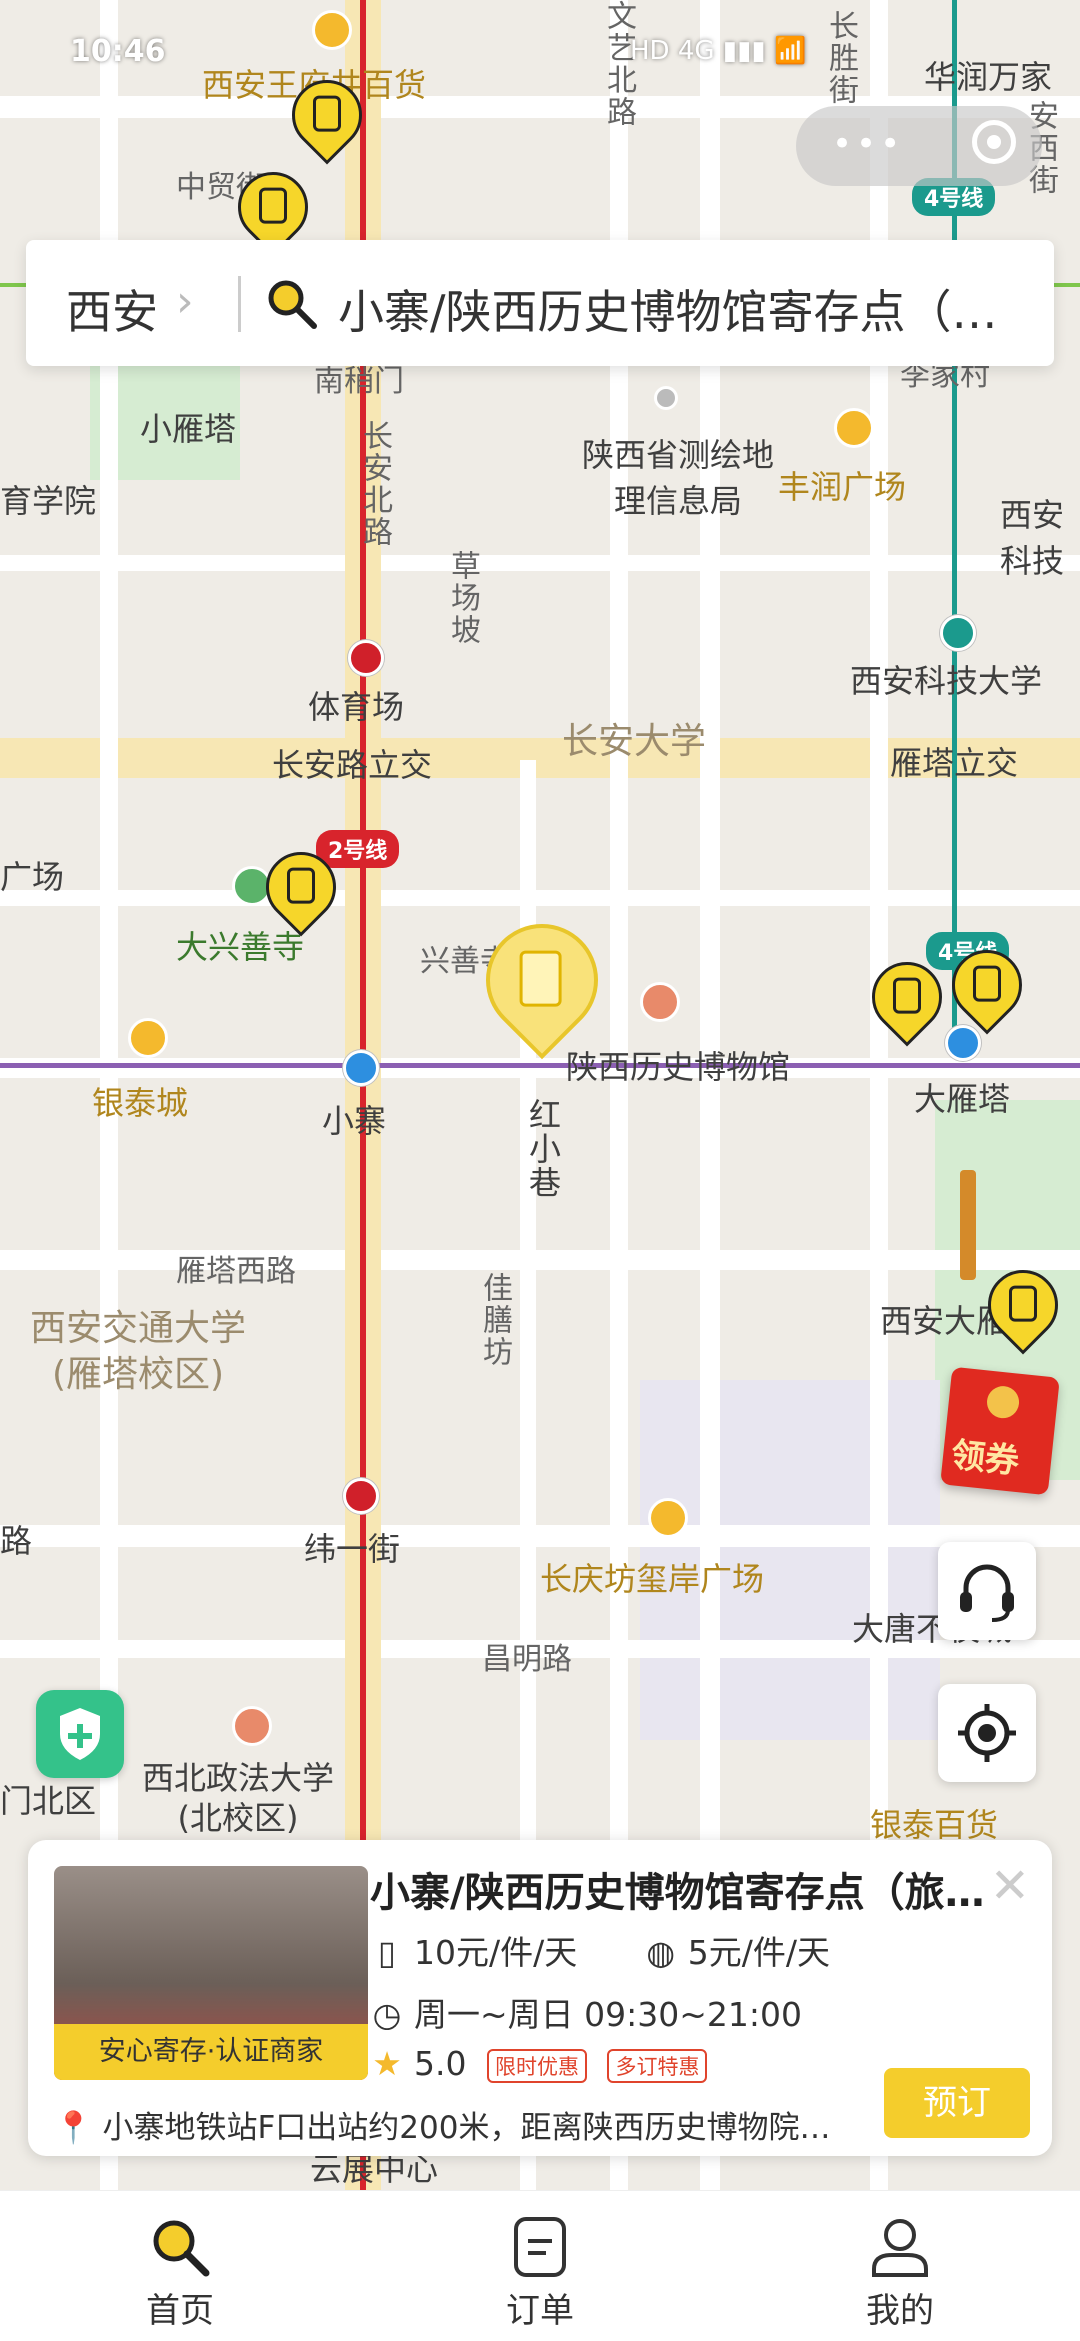 This screenshot has height=2341, width=1080. I want to click on suitcase-icon: ▯, so click(387, 1952).